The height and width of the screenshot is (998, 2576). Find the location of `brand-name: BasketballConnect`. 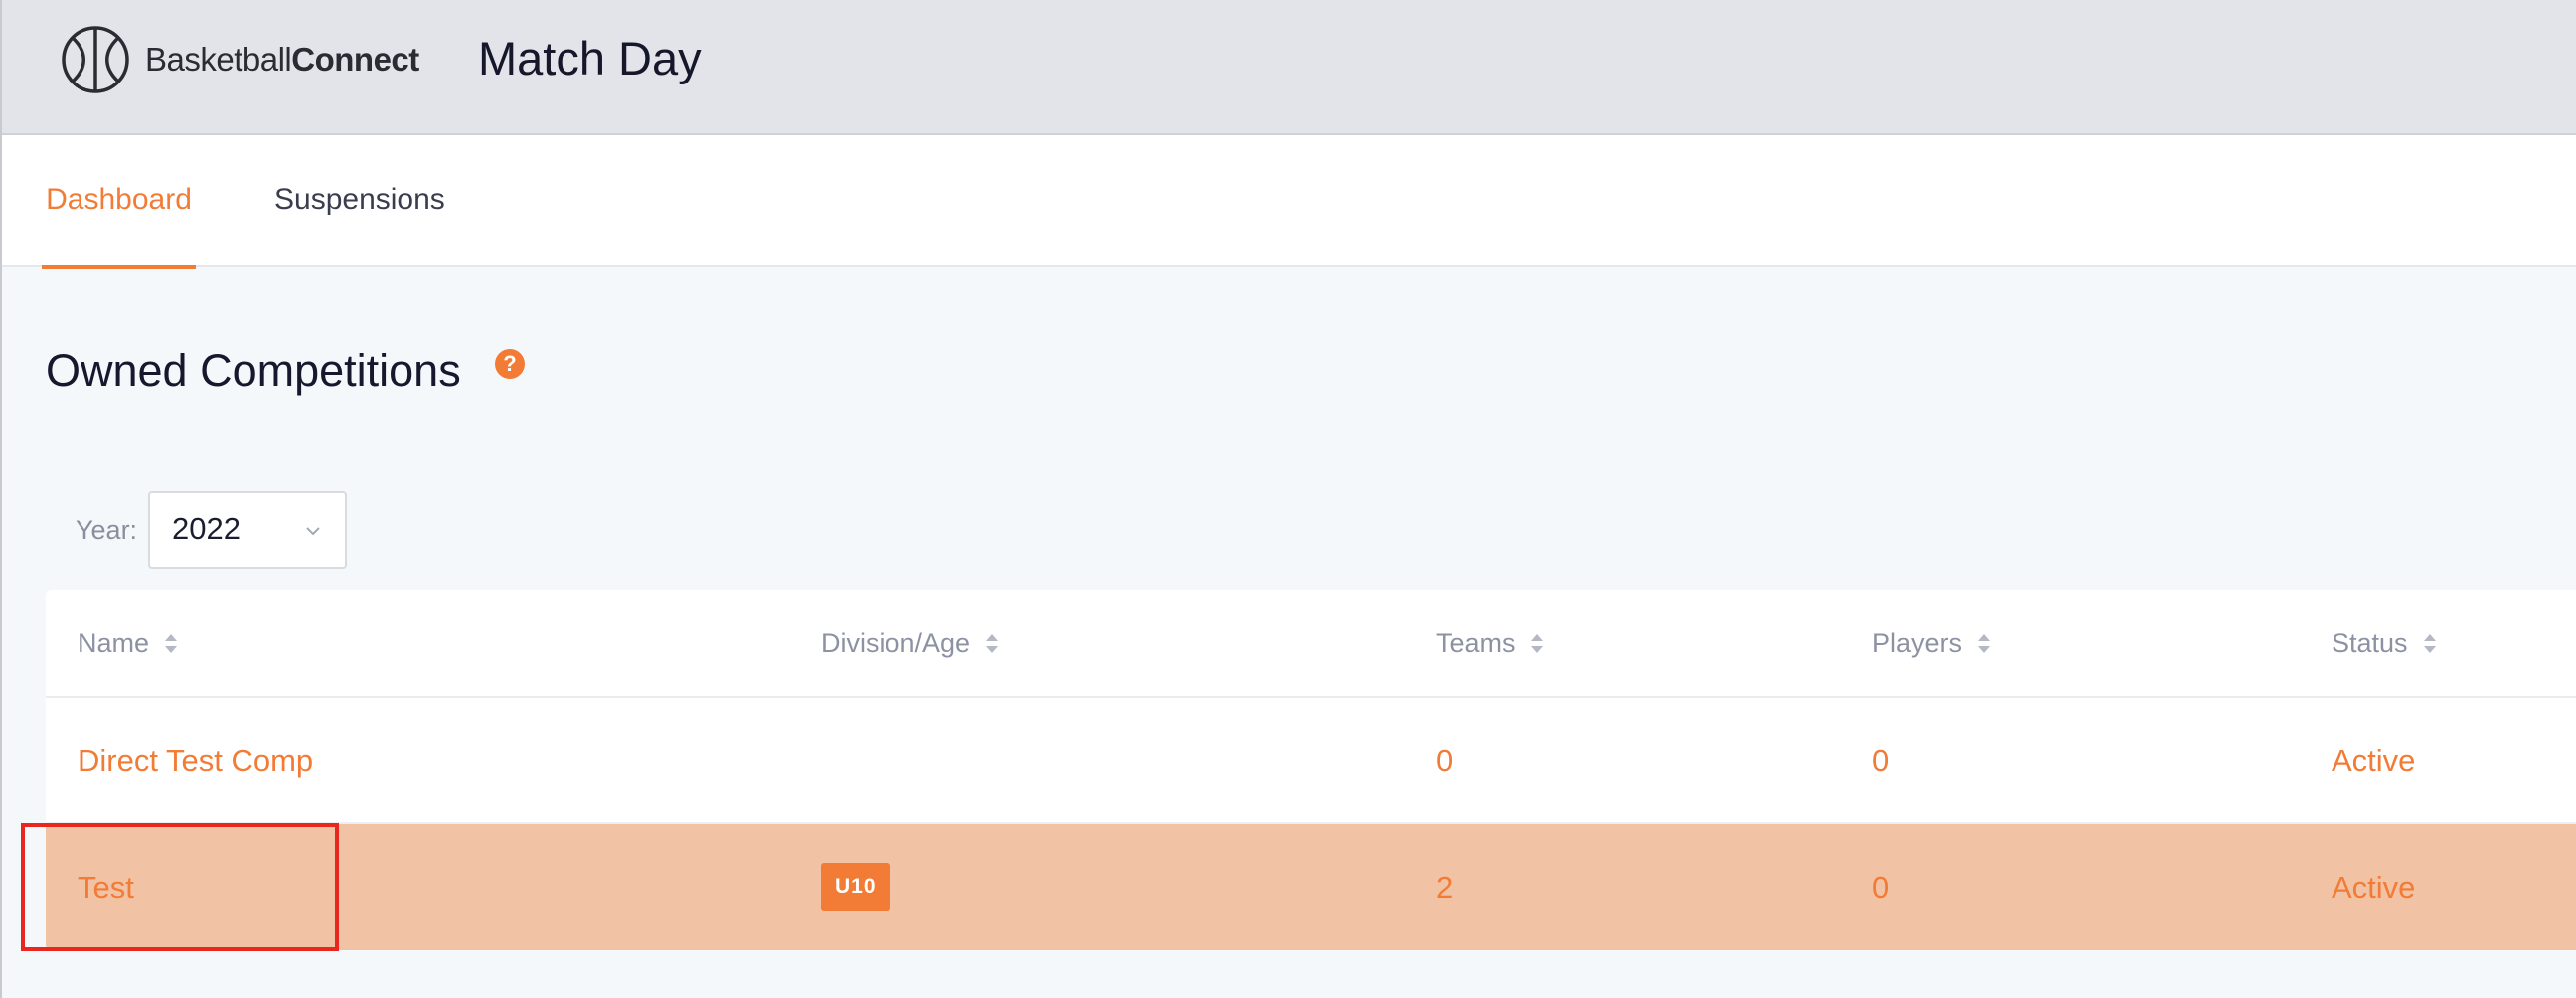

brand-name: BasketballConnect is located at coordinates (282, 60).